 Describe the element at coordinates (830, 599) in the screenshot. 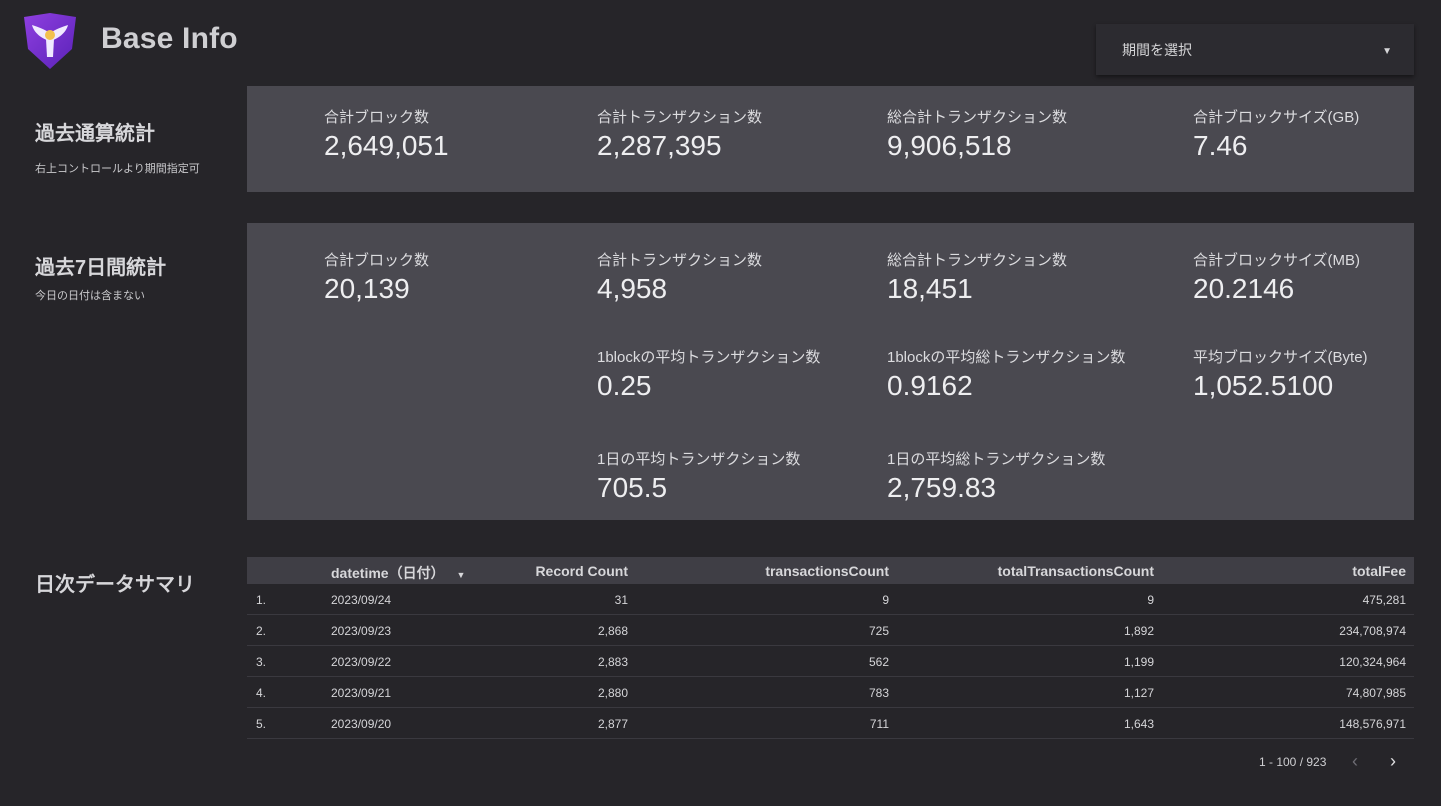

I see `table-row: 1. 2023/09/24 31 9 9 475,281` at that location.